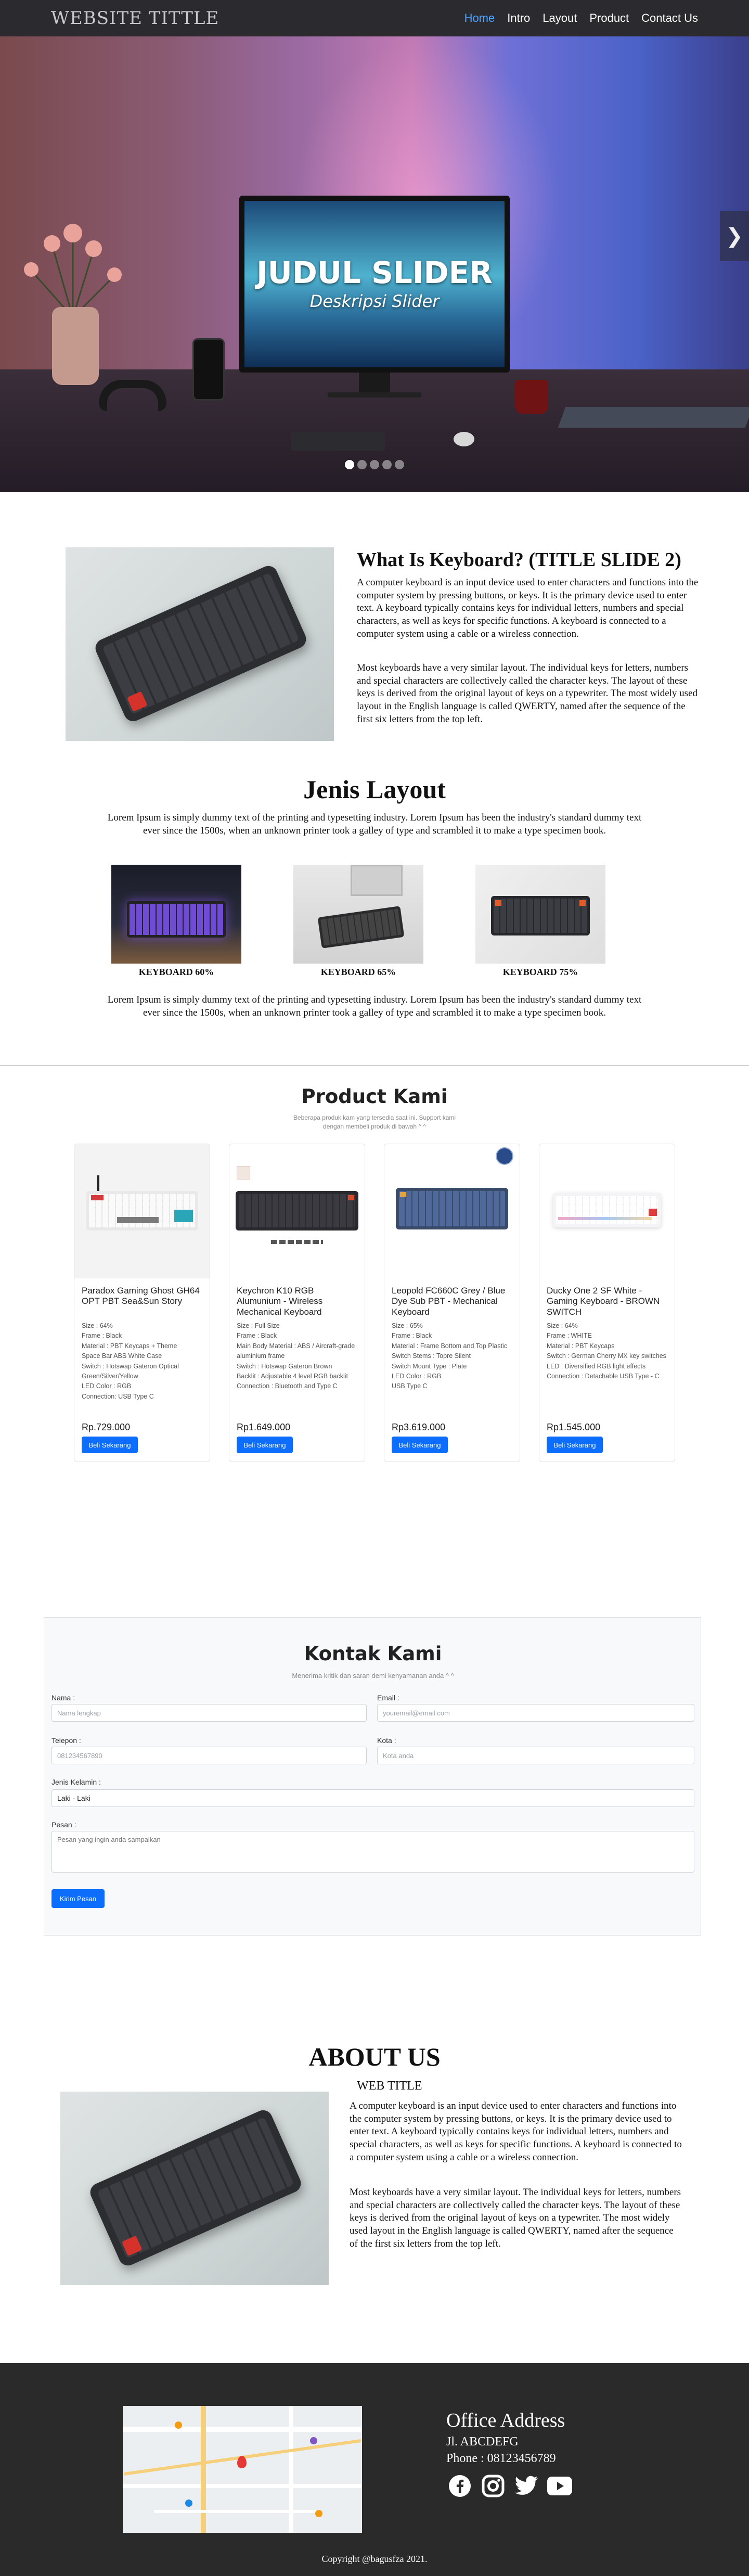  Describe the element at coordinates (374, 272) in the screenshot. I see `hero-title: JUDUL SLIDER` at that location.